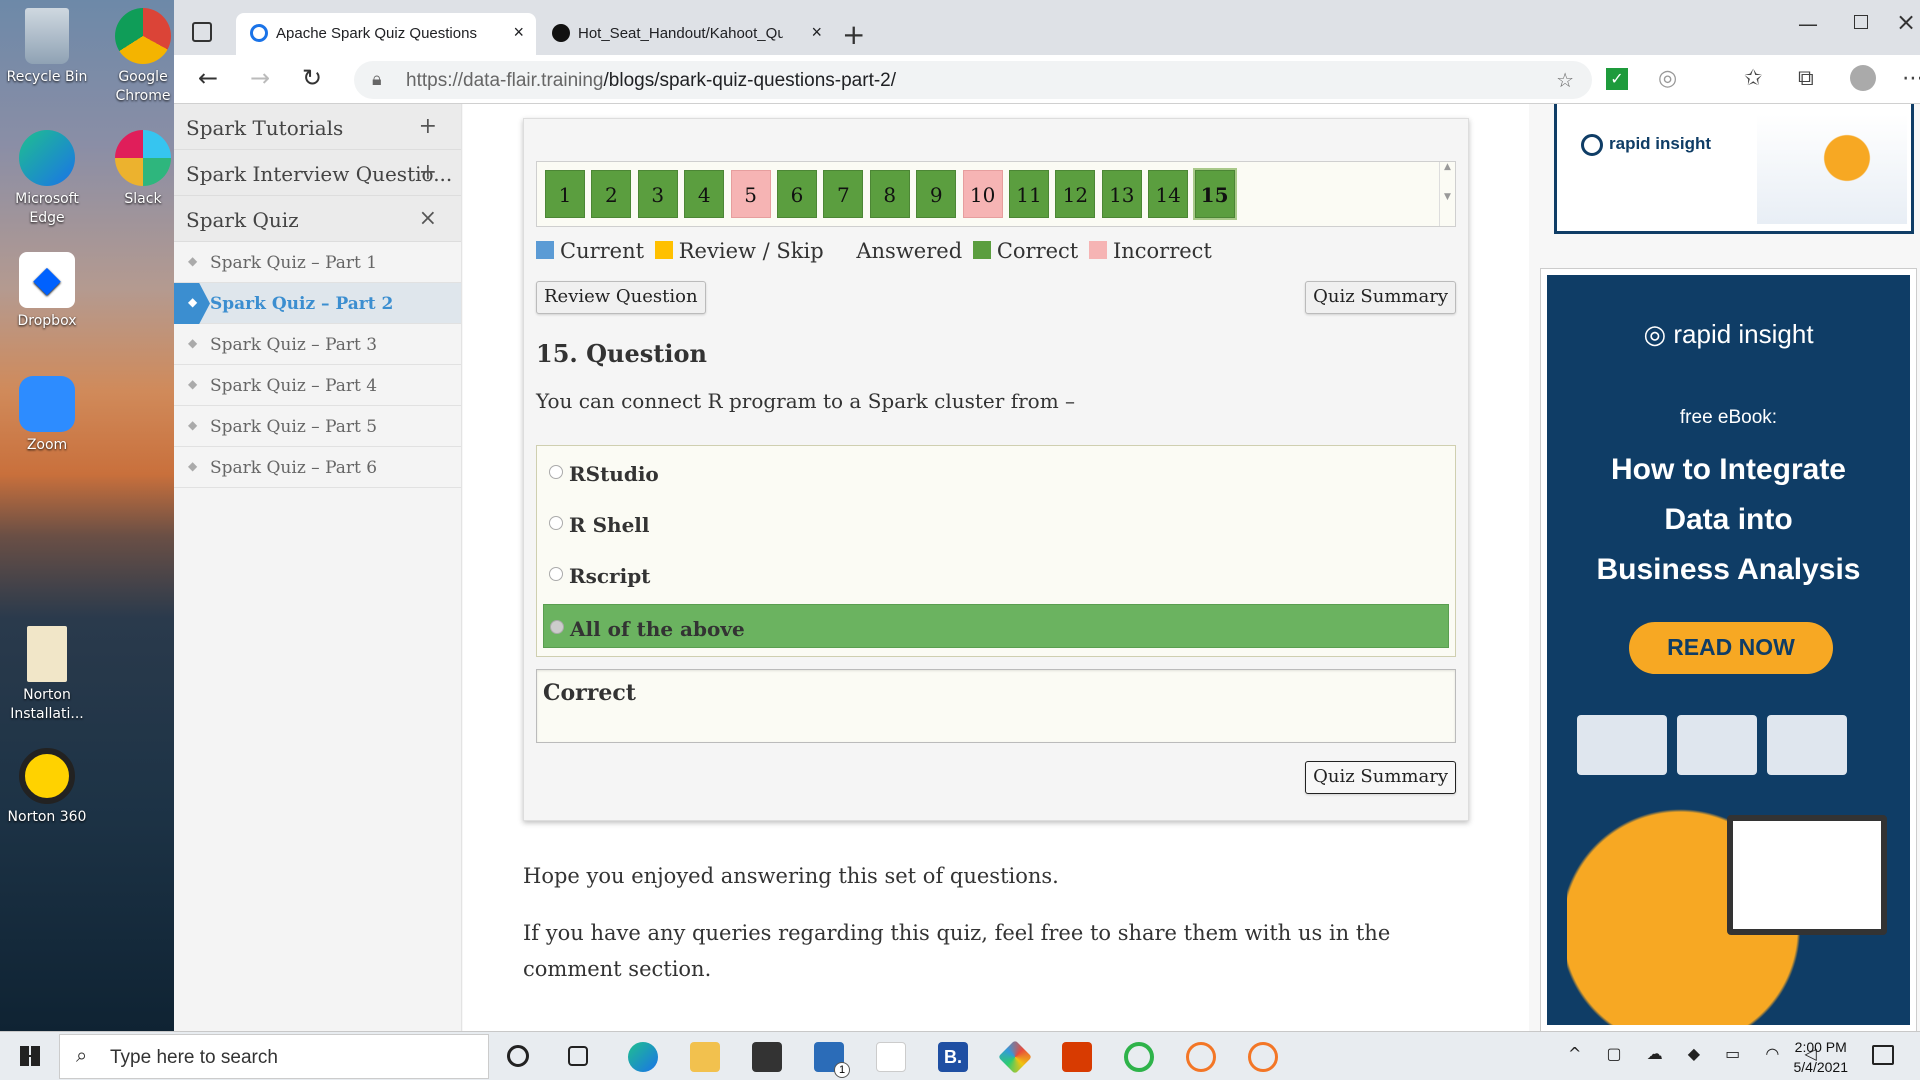 Image resolution: width=1920 pixels, height=1080 pixels. Describe the element at coordinates (1667, 78) in the screenshot. I see `extension-icon: ◎` at that location.